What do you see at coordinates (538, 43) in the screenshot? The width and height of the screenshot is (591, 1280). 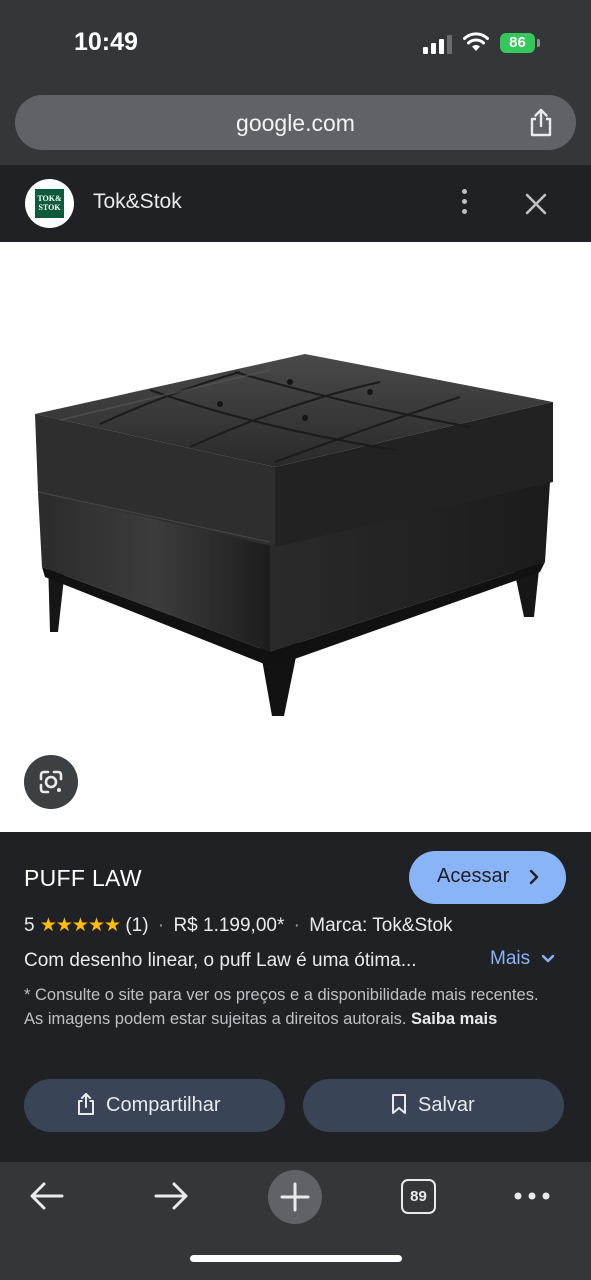 I see `battery-tip` at bounding box center [538, 43].